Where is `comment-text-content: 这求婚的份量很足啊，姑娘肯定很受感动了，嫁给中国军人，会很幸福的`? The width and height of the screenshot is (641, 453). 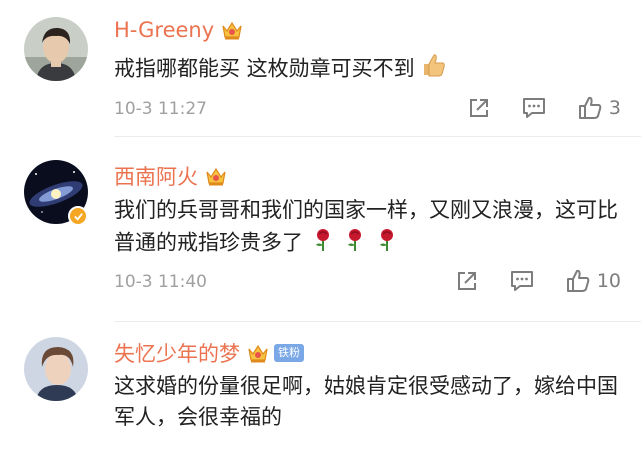 comment-text-content: 这求婚的份量很足啊，姑娘肯定很受感动了，嫁给中国军人，会很幸福的 is located at coordinates (366, 401).